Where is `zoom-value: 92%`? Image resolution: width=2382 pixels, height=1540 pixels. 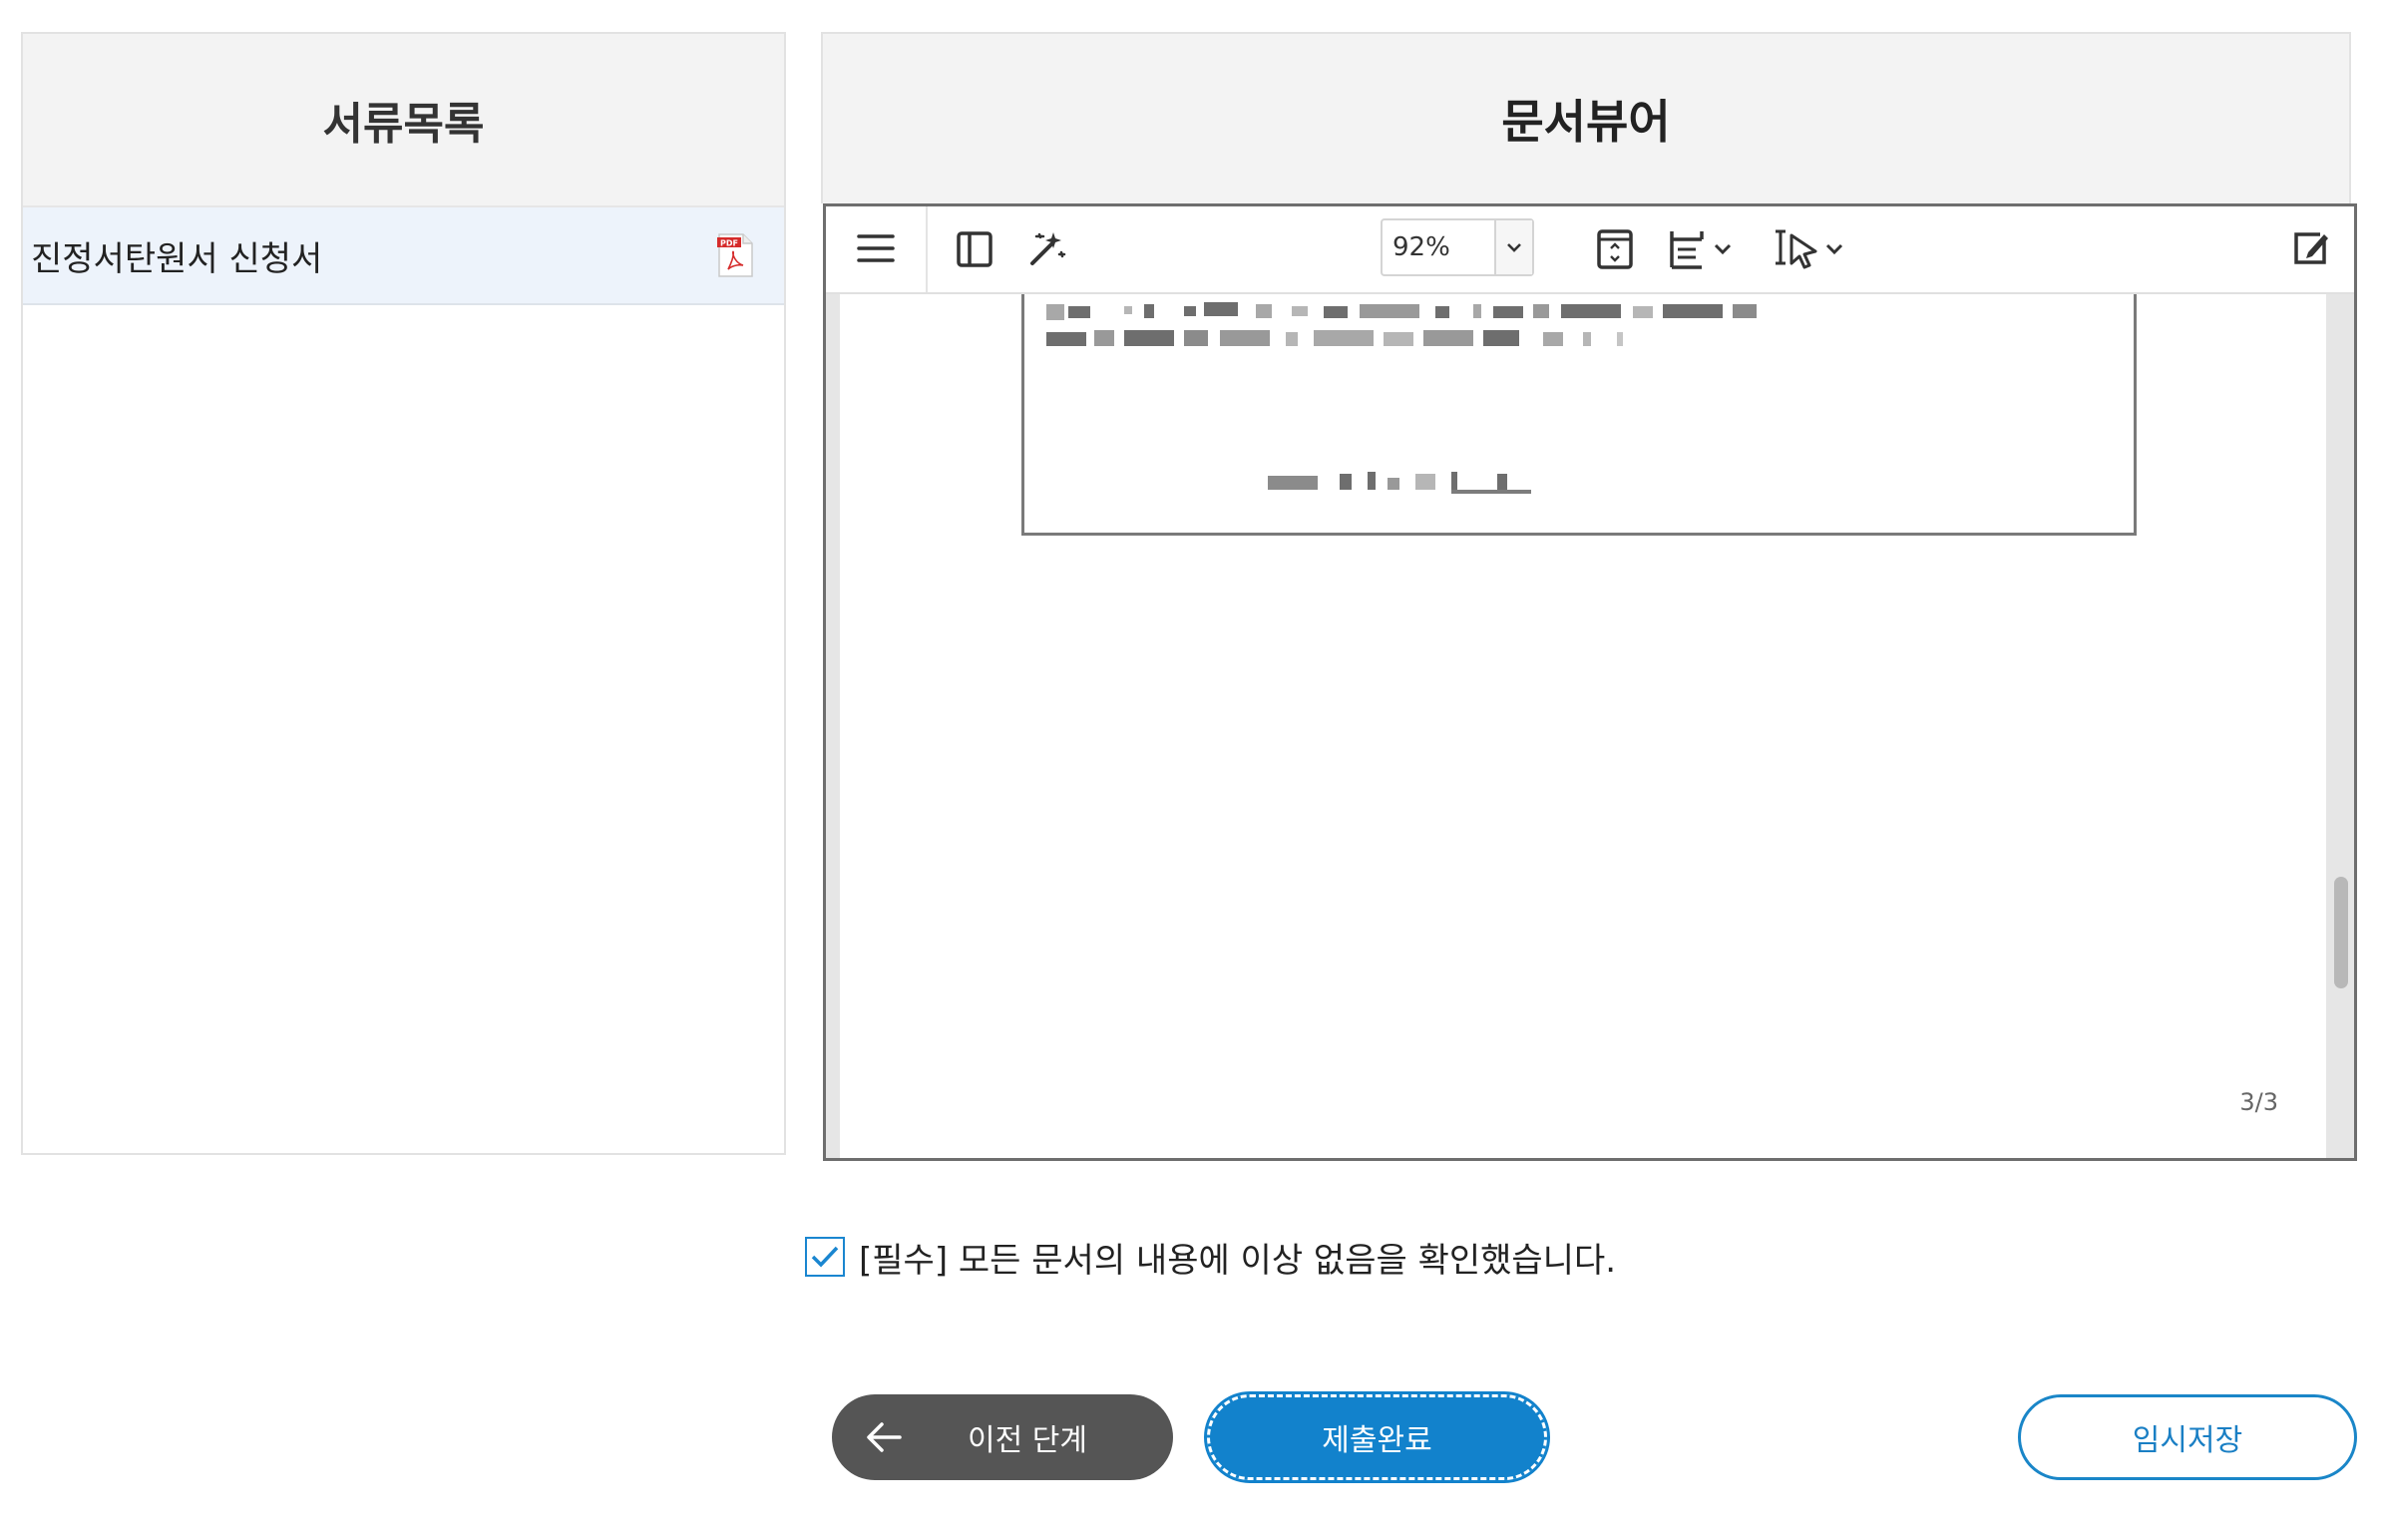 zoom-value: 92% is located at coordinates (1421, 247).